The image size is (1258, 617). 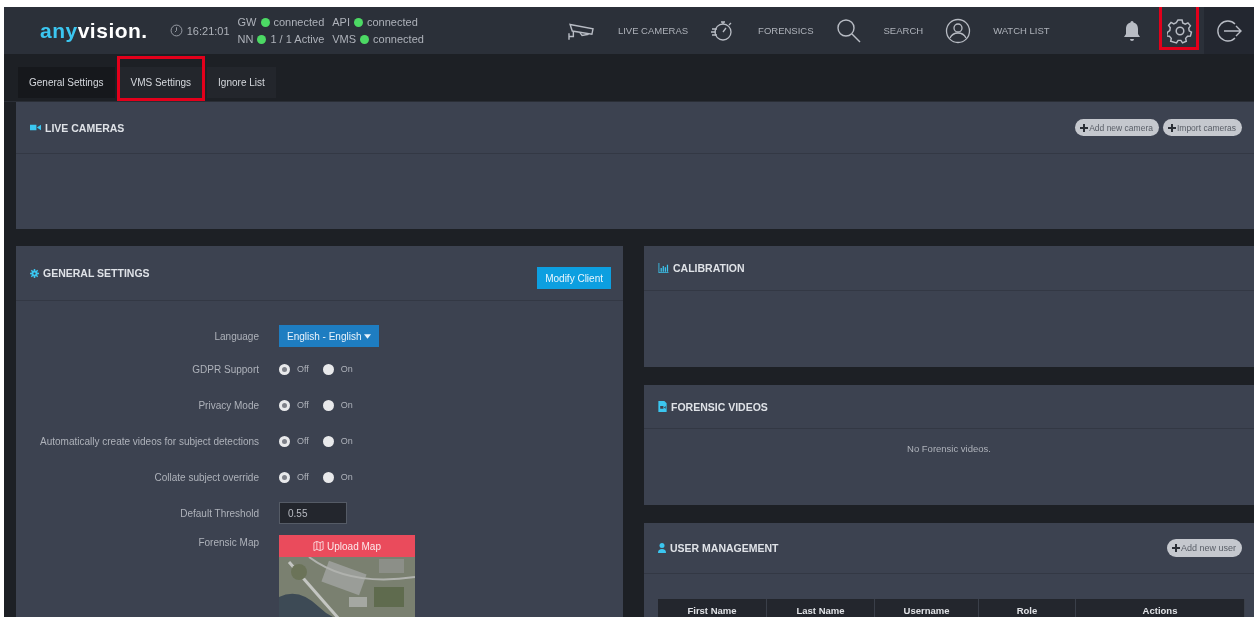 I want to click on video-file-icon, so click(x=662, y=406).